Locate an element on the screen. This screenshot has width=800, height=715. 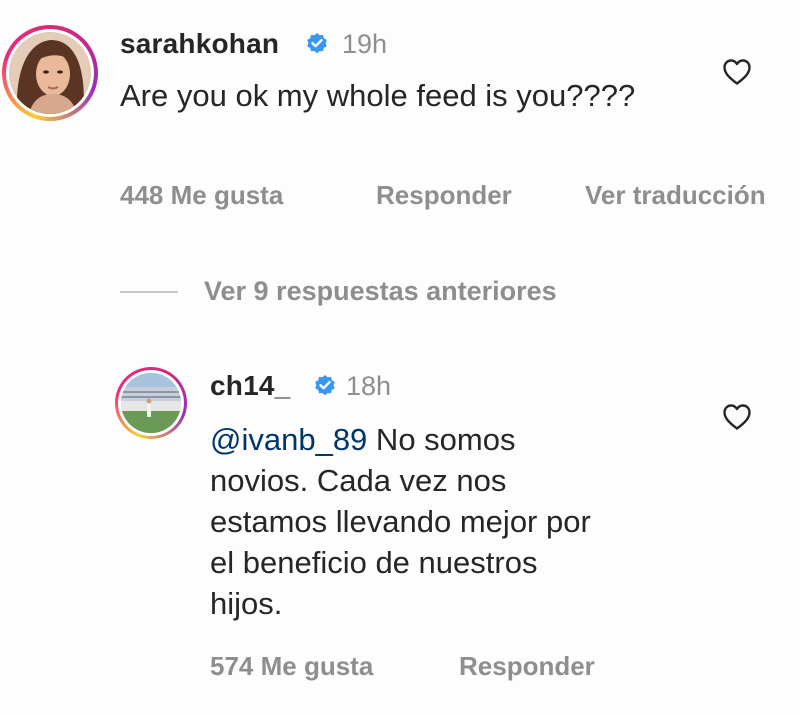
replies-divider is located at coordinates (149, 292).